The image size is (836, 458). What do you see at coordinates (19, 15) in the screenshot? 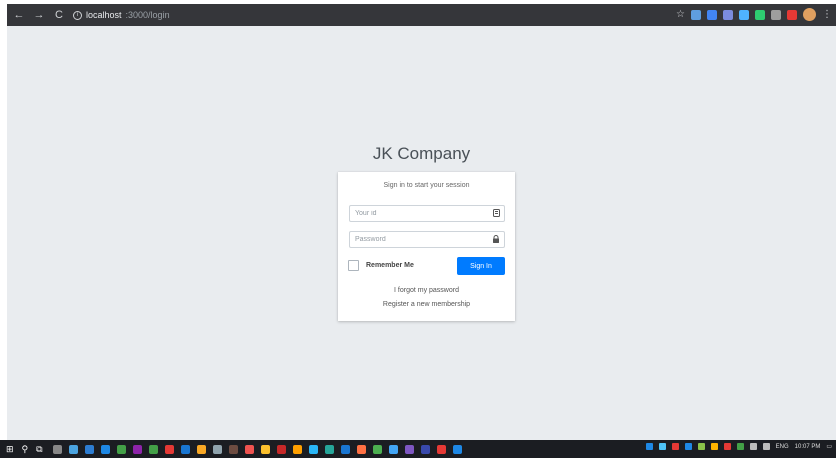
I see `back-icon: ←` at bounding box center [19, 15].